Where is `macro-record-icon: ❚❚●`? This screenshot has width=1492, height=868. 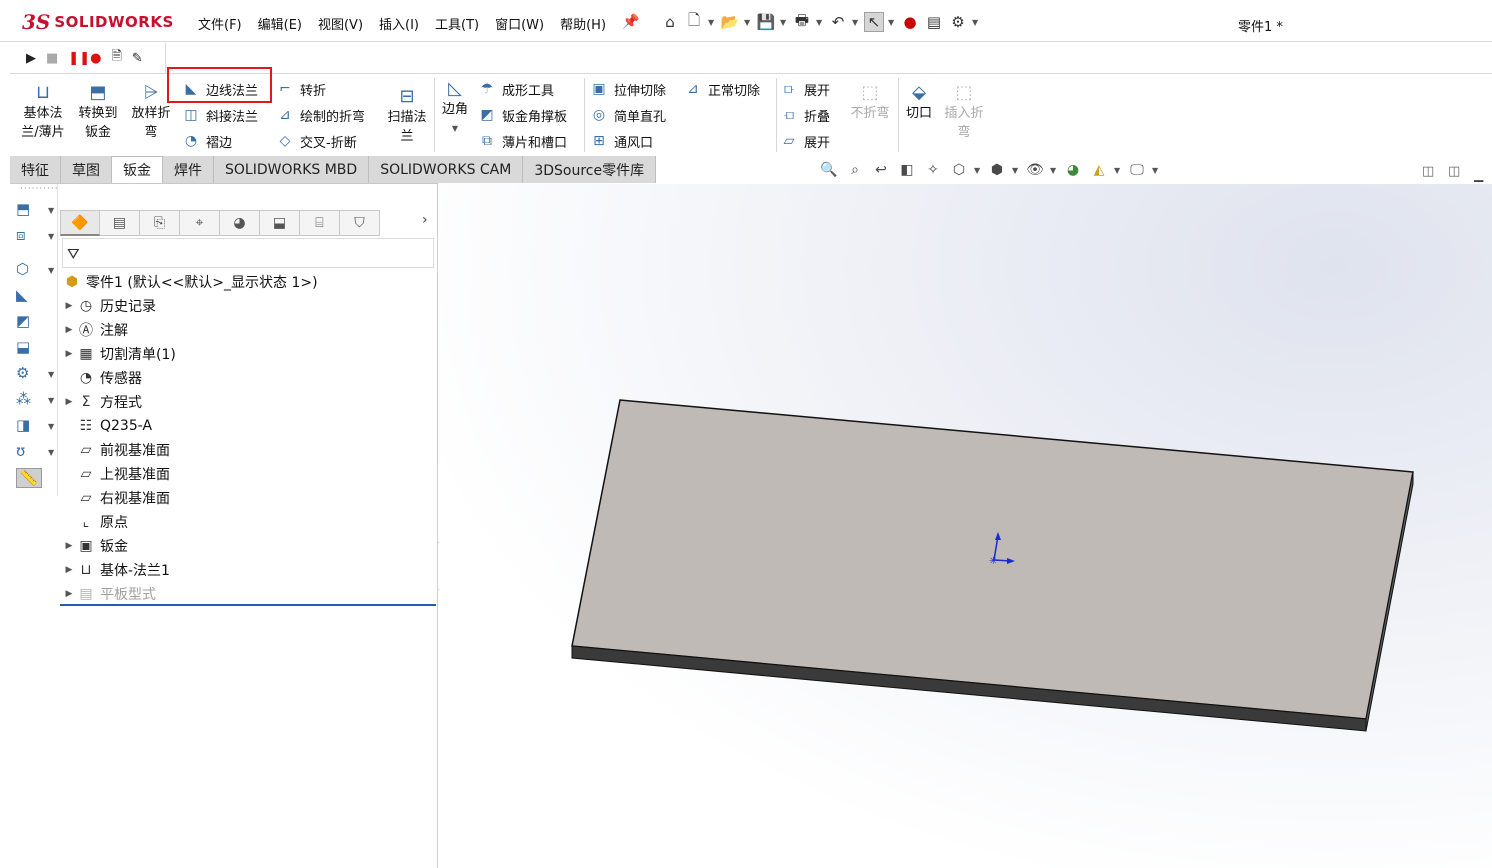 macro-record-icon: ❚❚● is located at coordinates (84, 58).